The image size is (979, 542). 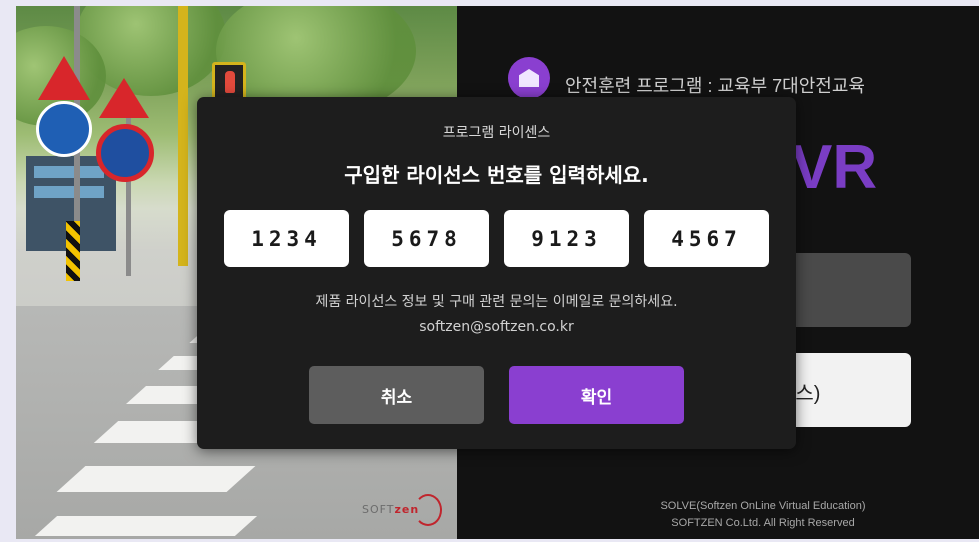 What do you see at coordinates (496, 175) in the screenshot?
I see `dialog-heading: 구입한 라이선스 번호를 입력하세요.` at bounding box center [496, 175].